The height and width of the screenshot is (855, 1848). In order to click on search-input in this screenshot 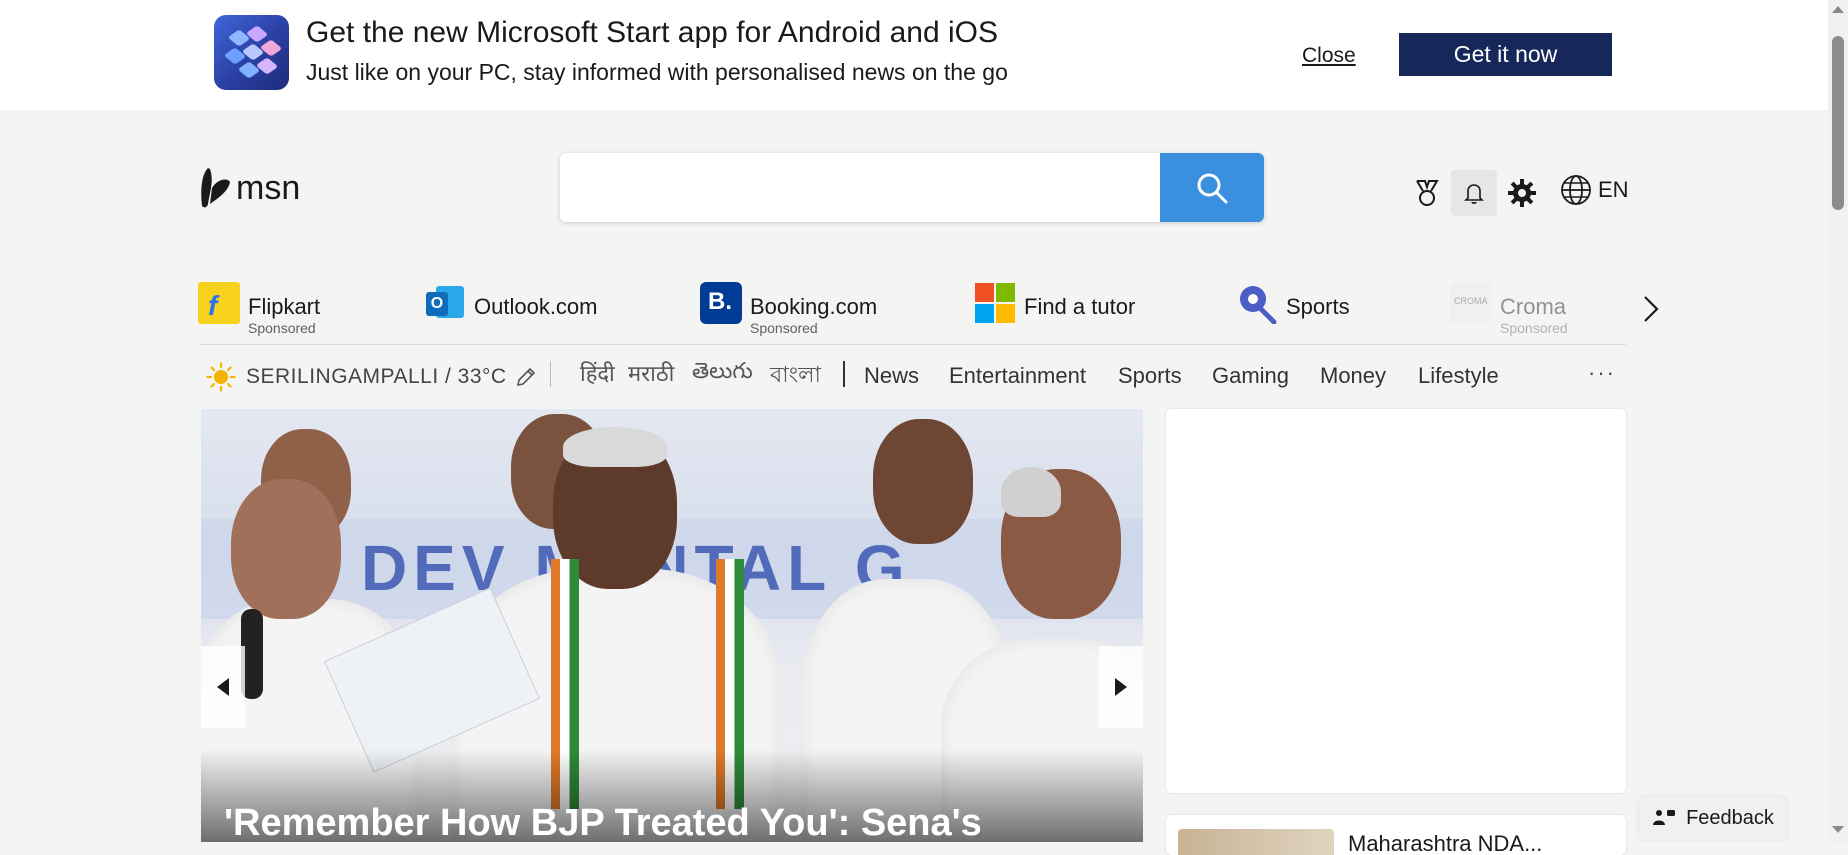, I will do `click(858, 188)`.